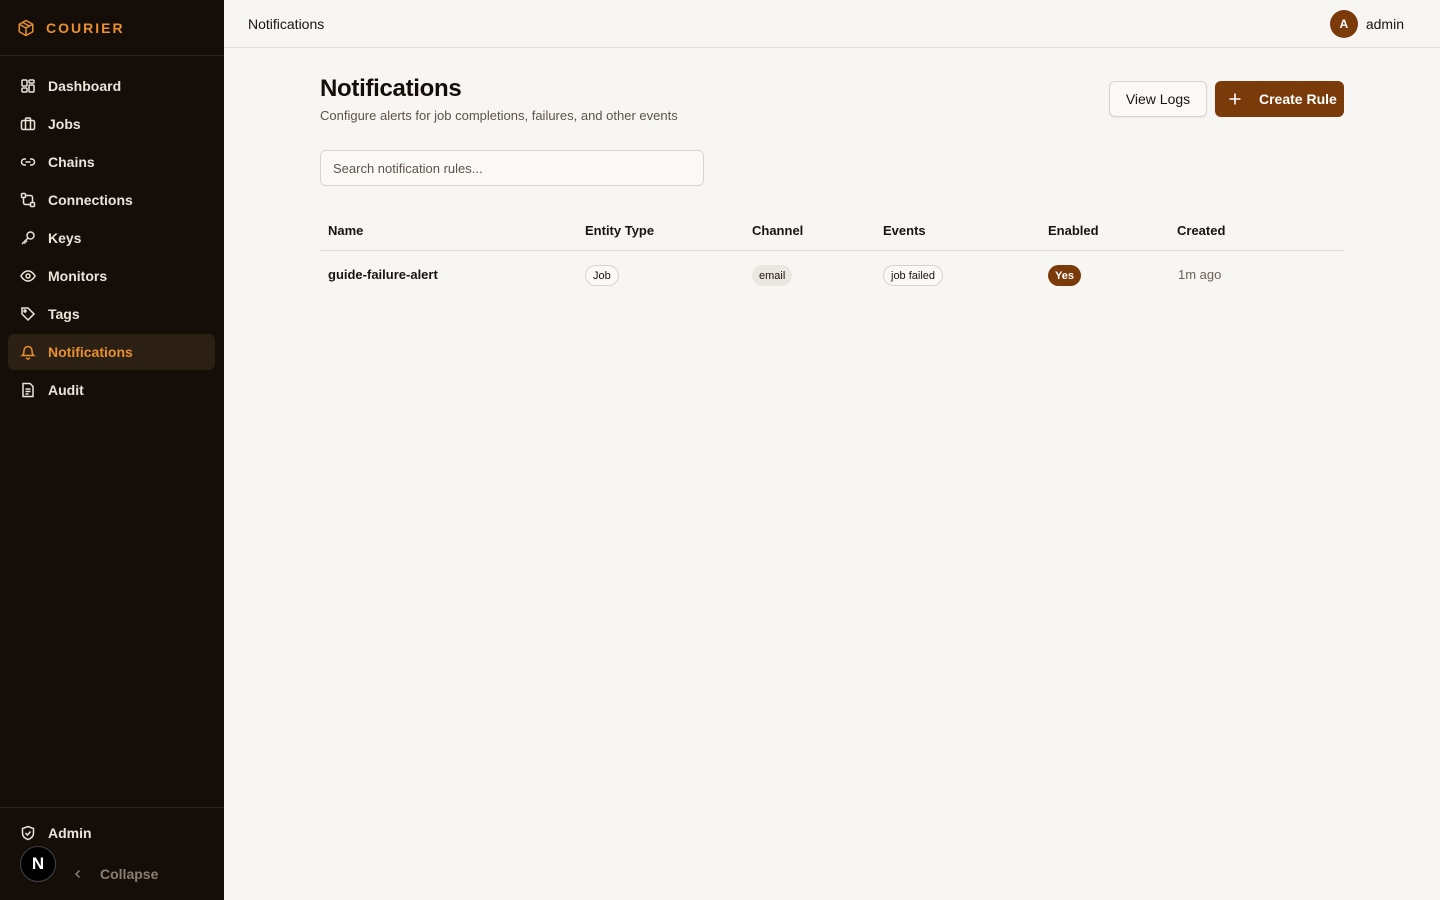  What do you see at coordinates (772, 275) in the screenshot?
I see `channel-badge: email` at bounding box center [772, 275].